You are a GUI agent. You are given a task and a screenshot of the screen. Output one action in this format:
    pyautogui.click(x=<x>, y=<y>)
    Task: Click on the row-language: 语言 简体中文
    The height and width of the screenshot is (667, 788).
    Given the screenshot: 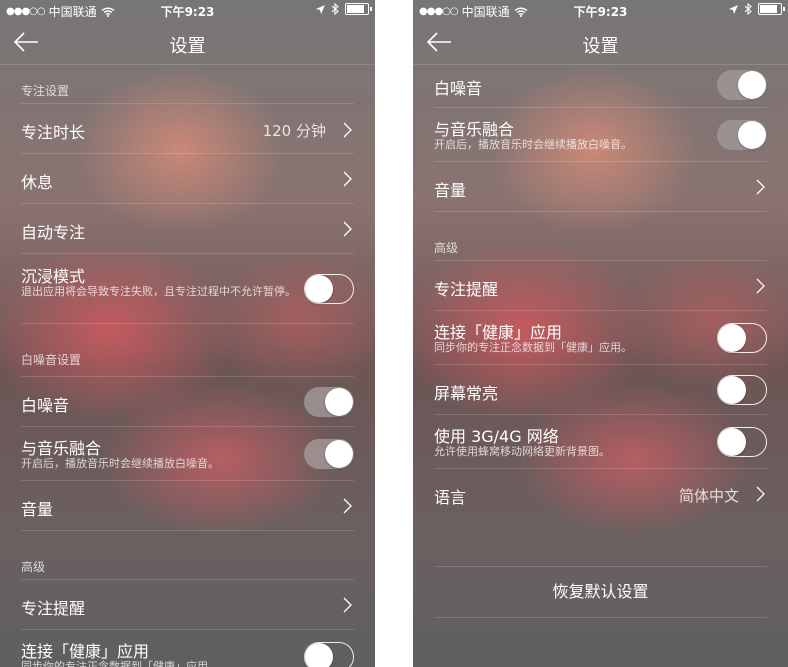 What is the action you would take?
    pyautogui.click(x=600, y=494)
    